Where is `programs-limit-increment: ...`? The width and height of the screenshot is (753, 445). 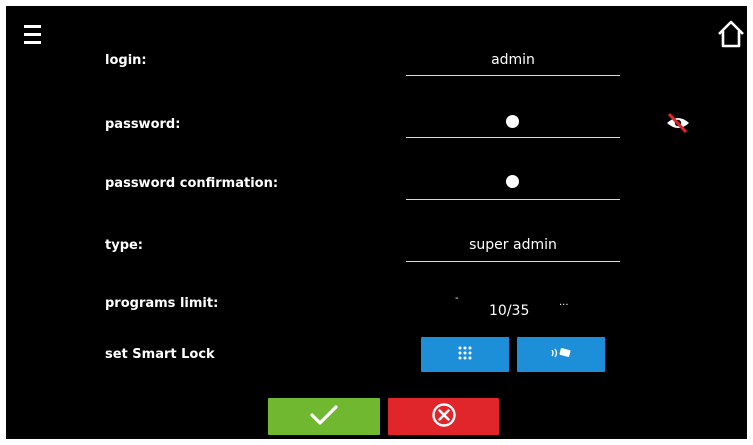 programs-limit-increment: ... is located at coordinates (564, 303).